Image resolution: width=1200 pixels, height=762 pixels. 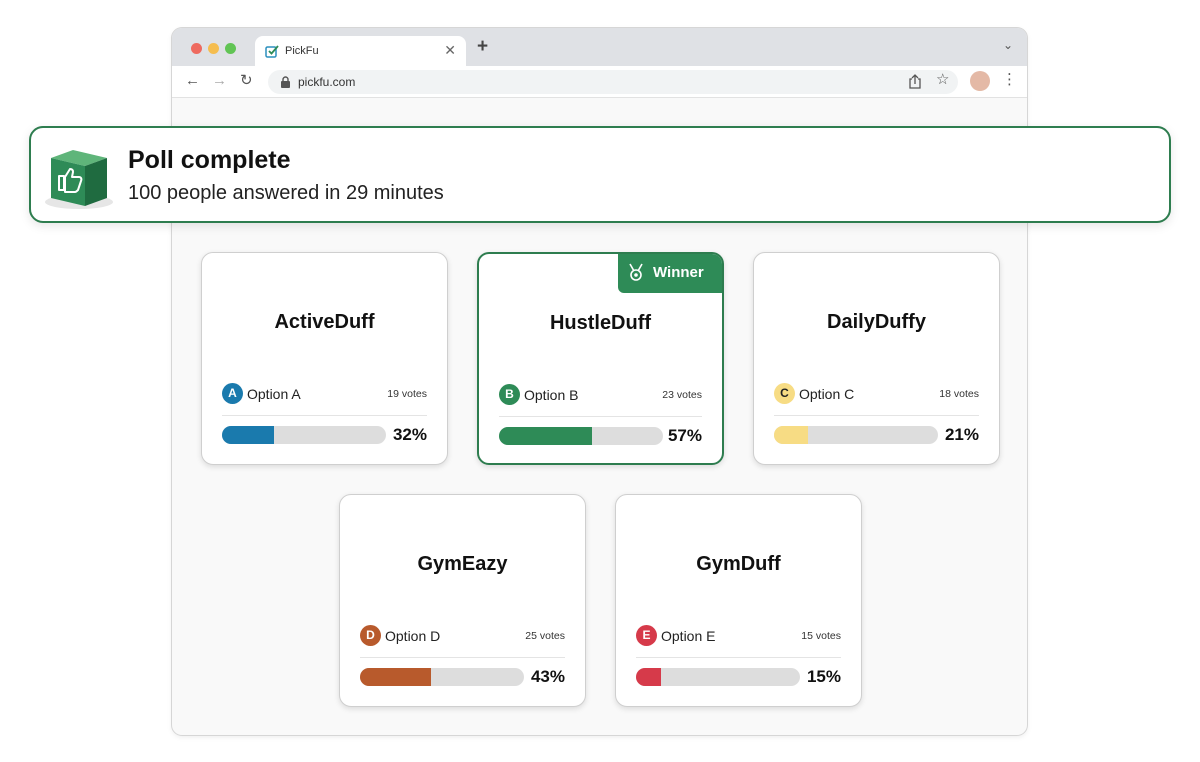 I want to click on option-letter-badge: B, so click(x=509, y=394).